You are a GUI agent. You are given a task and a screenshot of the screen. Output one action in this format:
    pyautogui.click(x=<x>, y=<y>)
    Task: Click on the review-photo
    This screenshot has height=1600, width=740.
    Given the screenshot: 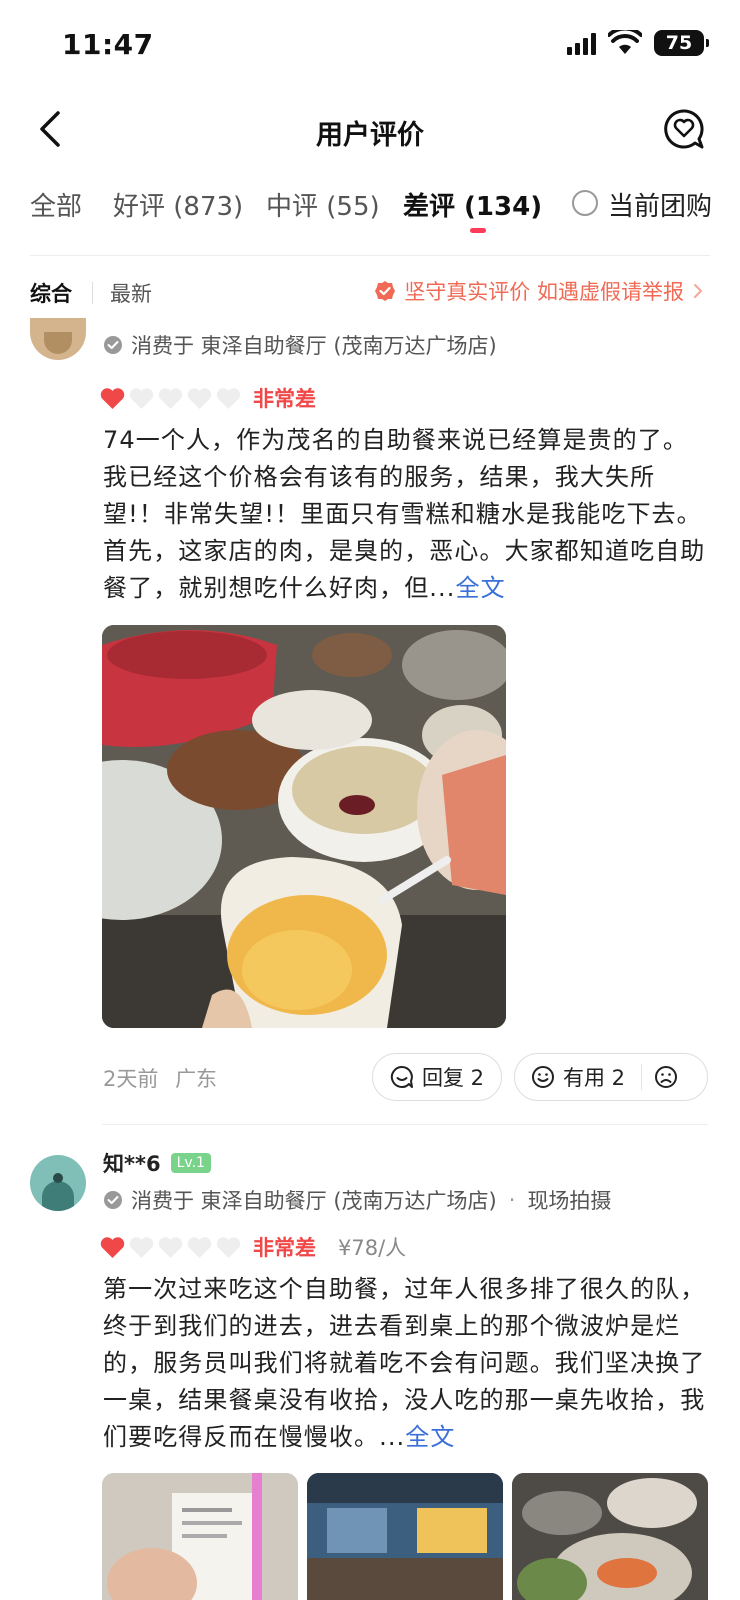 What is the action you would take?
    pyautogui.click(x=304, y=826)
    